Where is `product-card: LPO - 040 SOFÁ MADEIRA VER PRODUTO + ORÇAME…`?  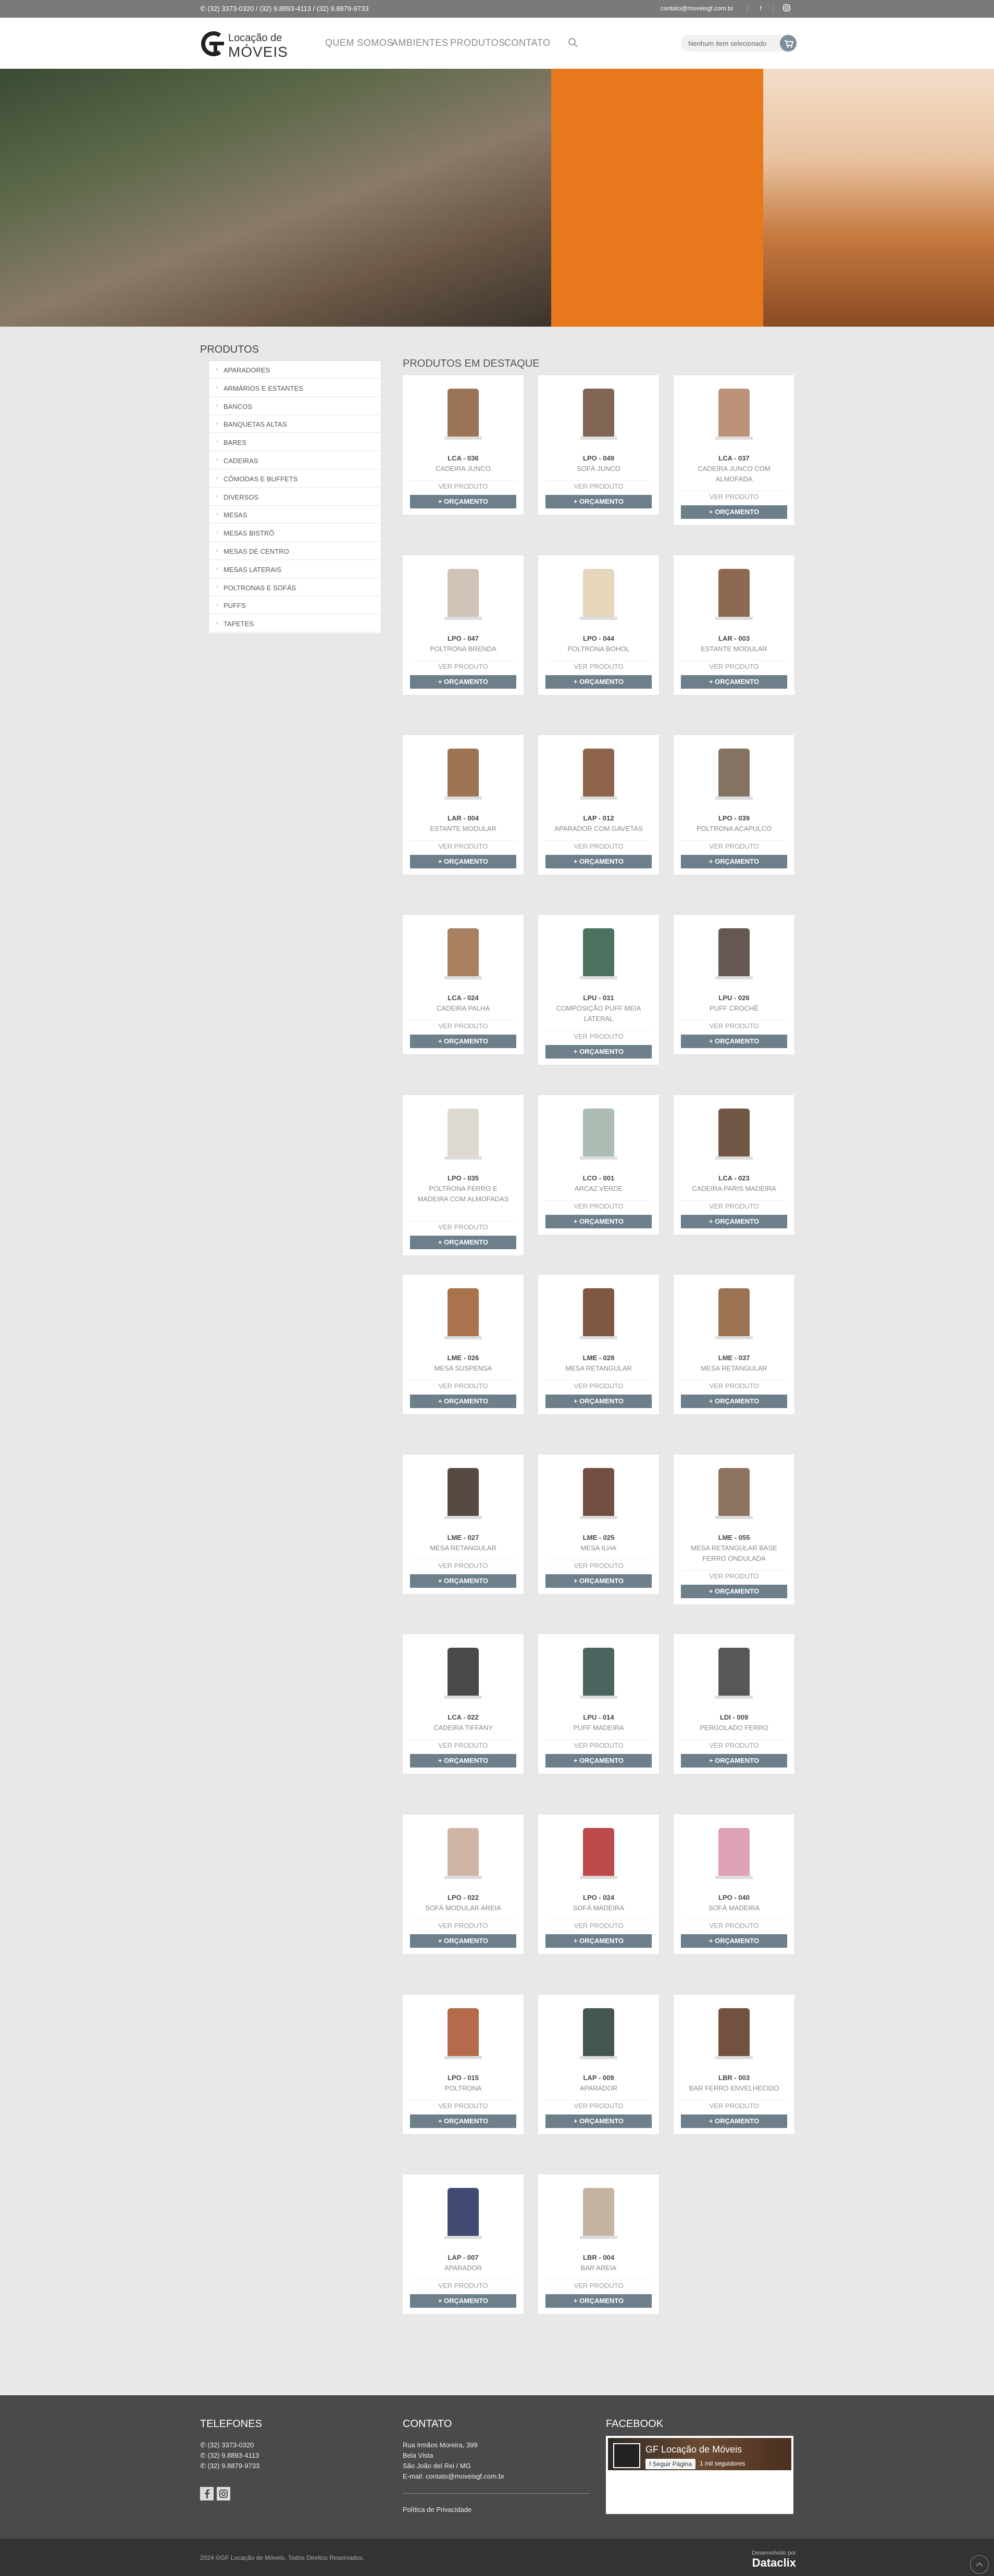 product-card: LPO - 040 SOFÁ MADEIRA VER PRODUTO + ORÇAME… is located at coordinates (734, 1884).